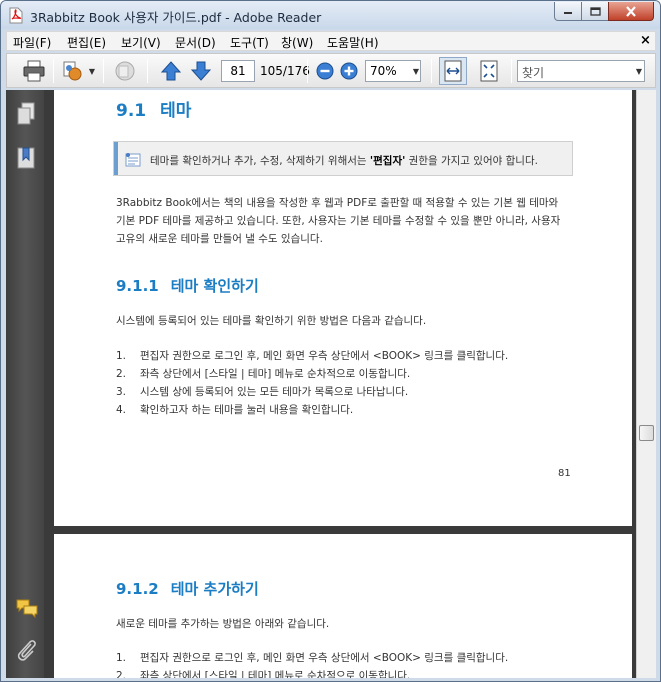 Image resolution: width=661 pixels, height=682 pixels. What do you see at coordinates (187, 286) in the screenshot?
I see `subsection-heading: 9.1.1 테마 확인하기` at bounding box center [187, 286].